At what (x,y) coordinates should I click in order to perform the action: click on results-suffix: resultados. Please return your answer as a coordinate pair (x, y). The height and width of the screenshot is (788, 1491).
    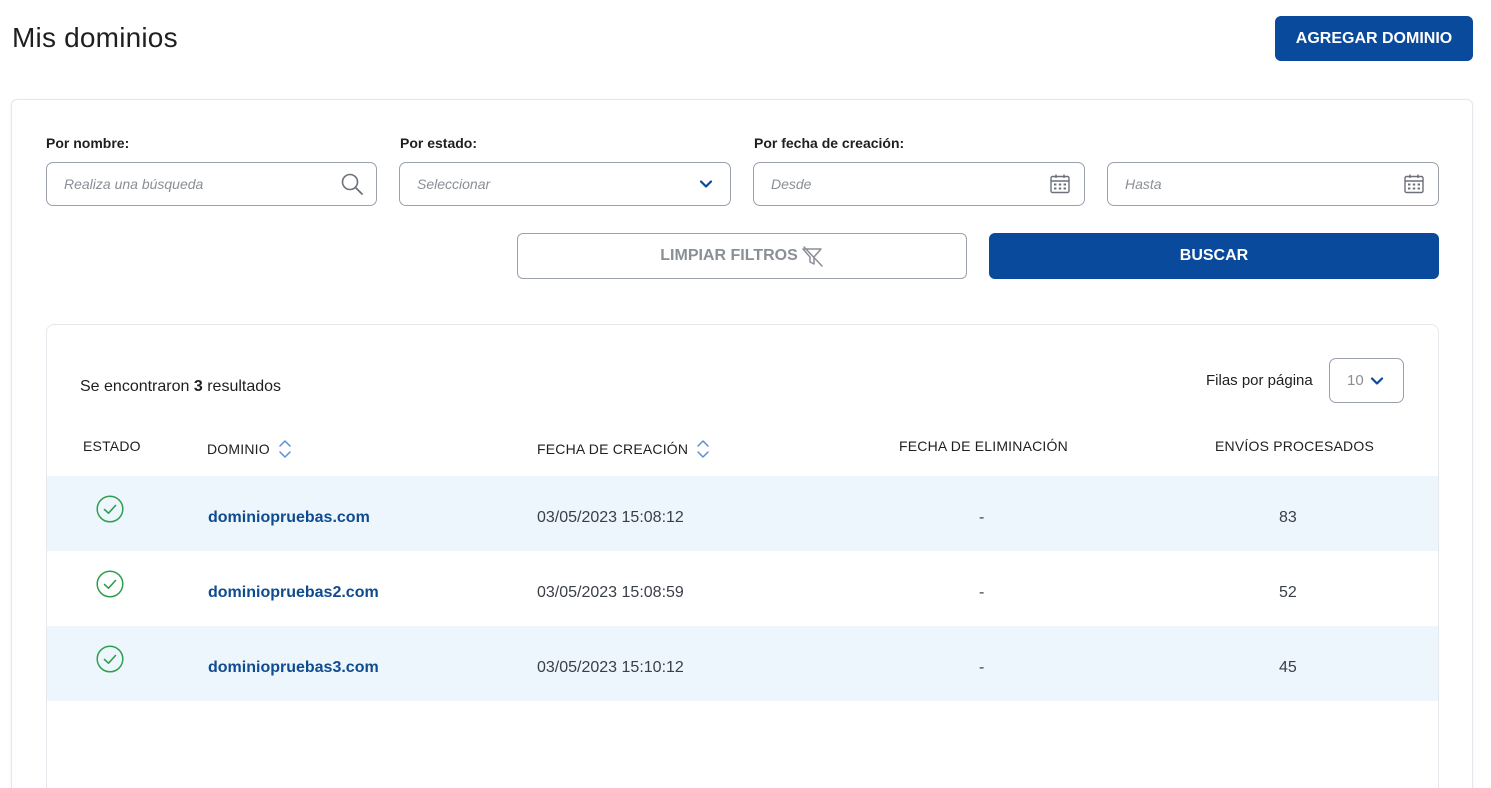
    Looking at the image, I should click on (244, 386).